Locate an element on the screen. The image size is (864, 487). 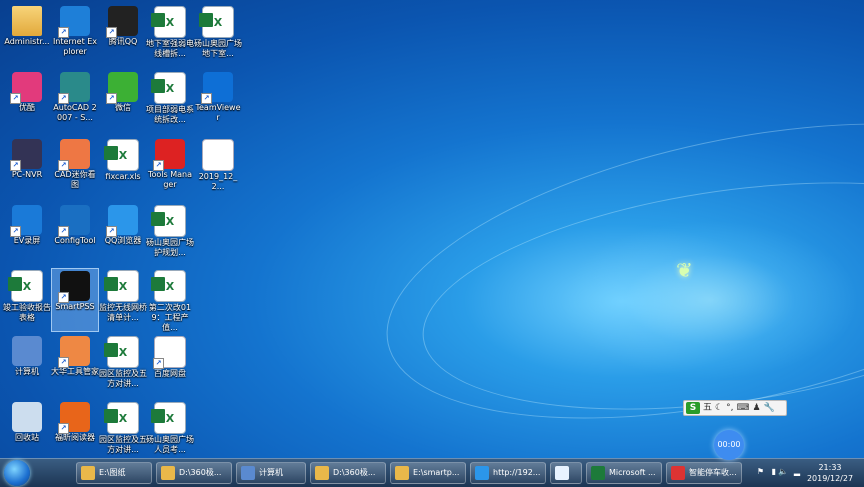
desktop-icon-label: Internet Explorer is located at coordinates (75, 46).